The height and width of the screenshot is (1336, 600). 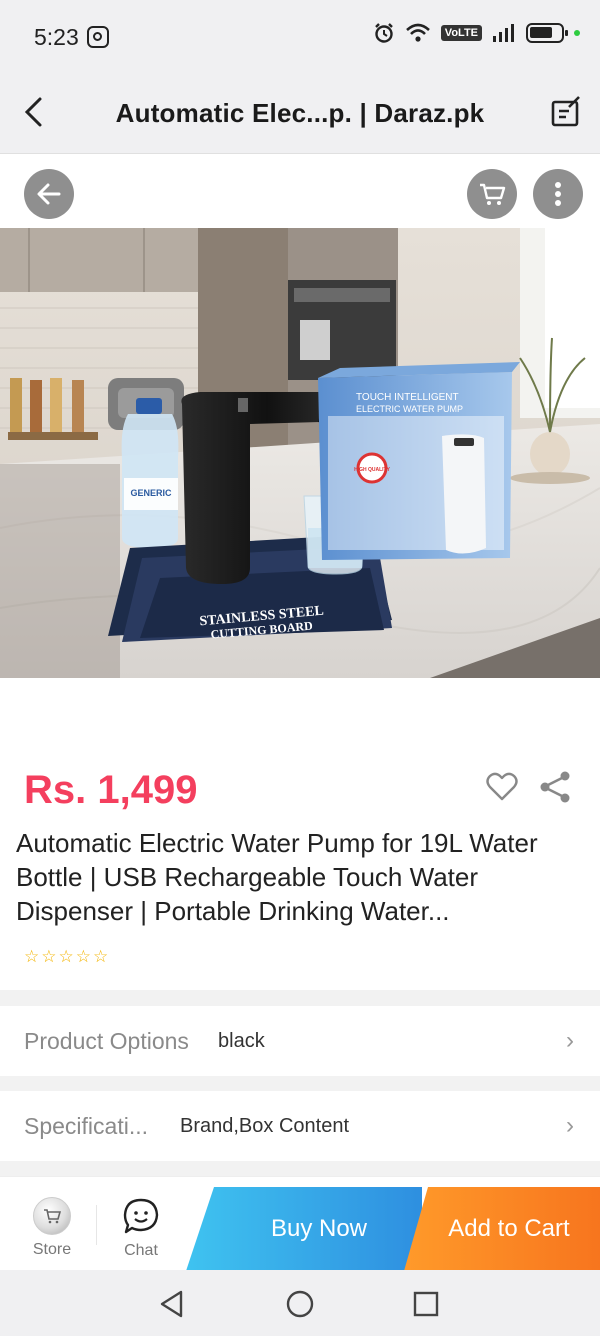 What do you see at coordinates (409, 409) in the screenshot?
I see `box-line2: ELECTRIC WATER PUMP` at bounding box center [409, 409].